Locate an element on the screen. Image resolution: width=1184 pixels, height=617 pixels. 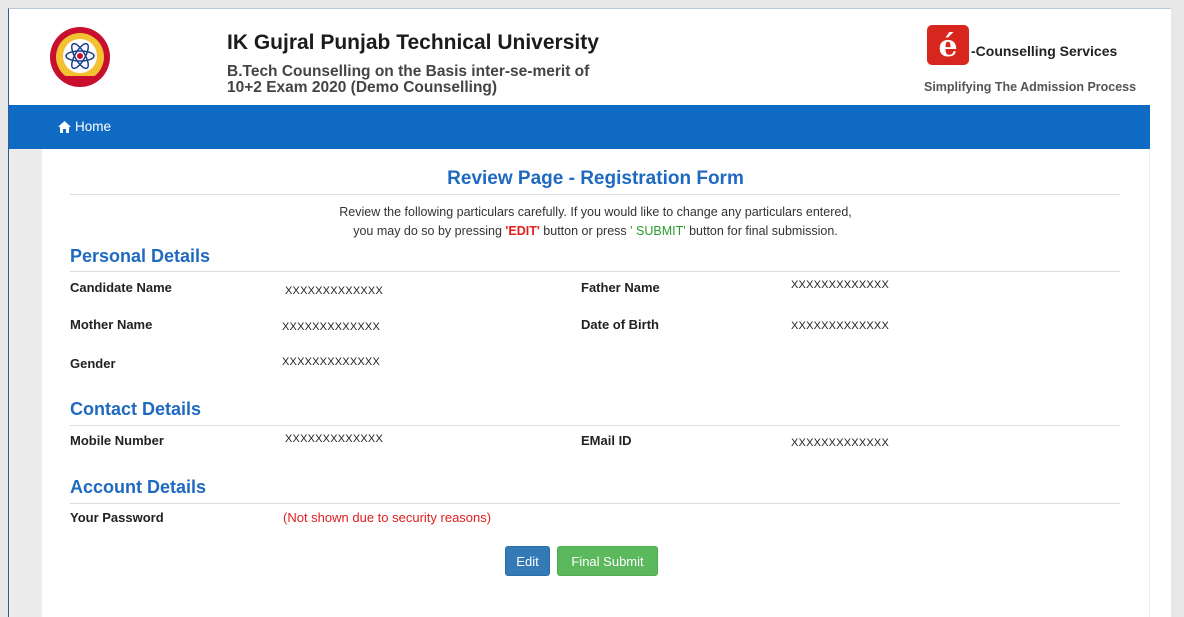
mother-name-label: Mother Name is located at coordinates (111, 324).